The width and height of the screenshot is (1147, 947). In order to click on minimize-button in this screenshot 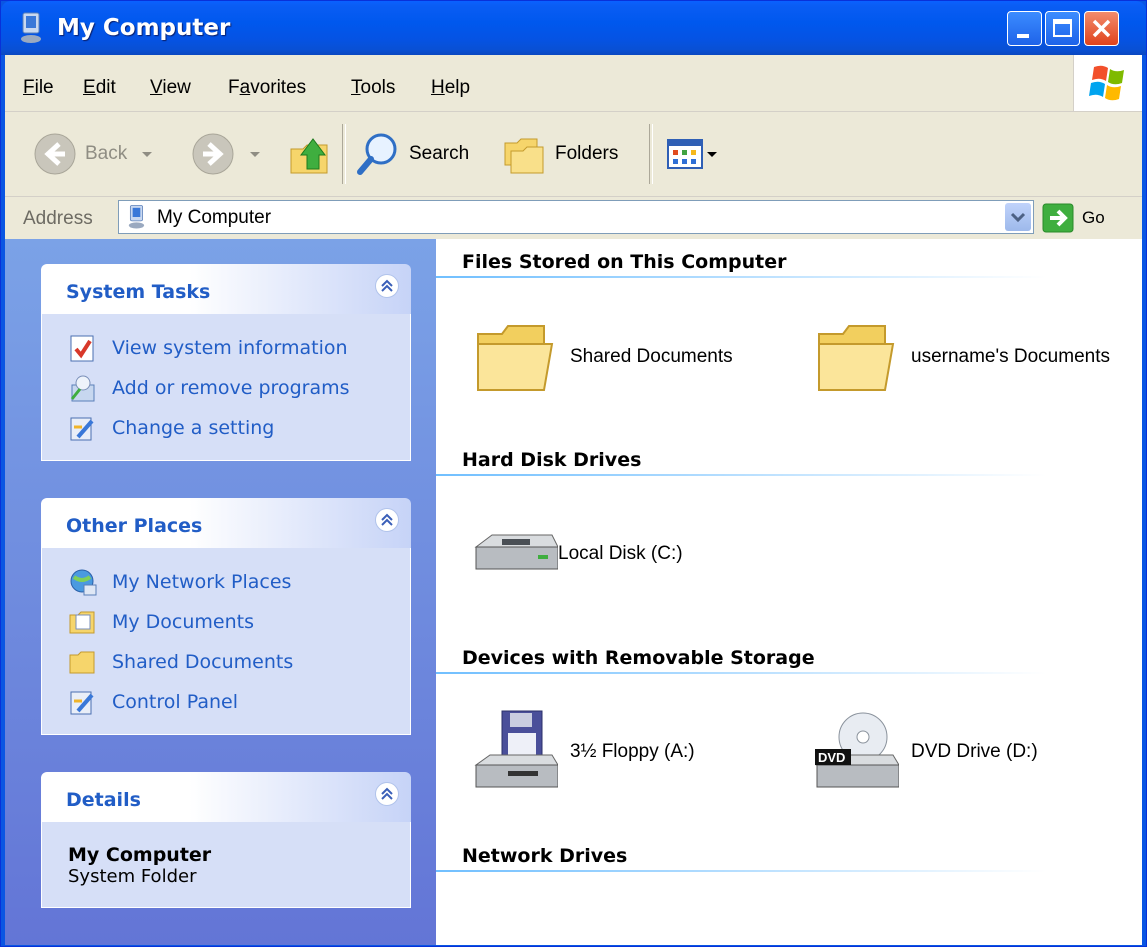, I will do `click(1024, 28)`.